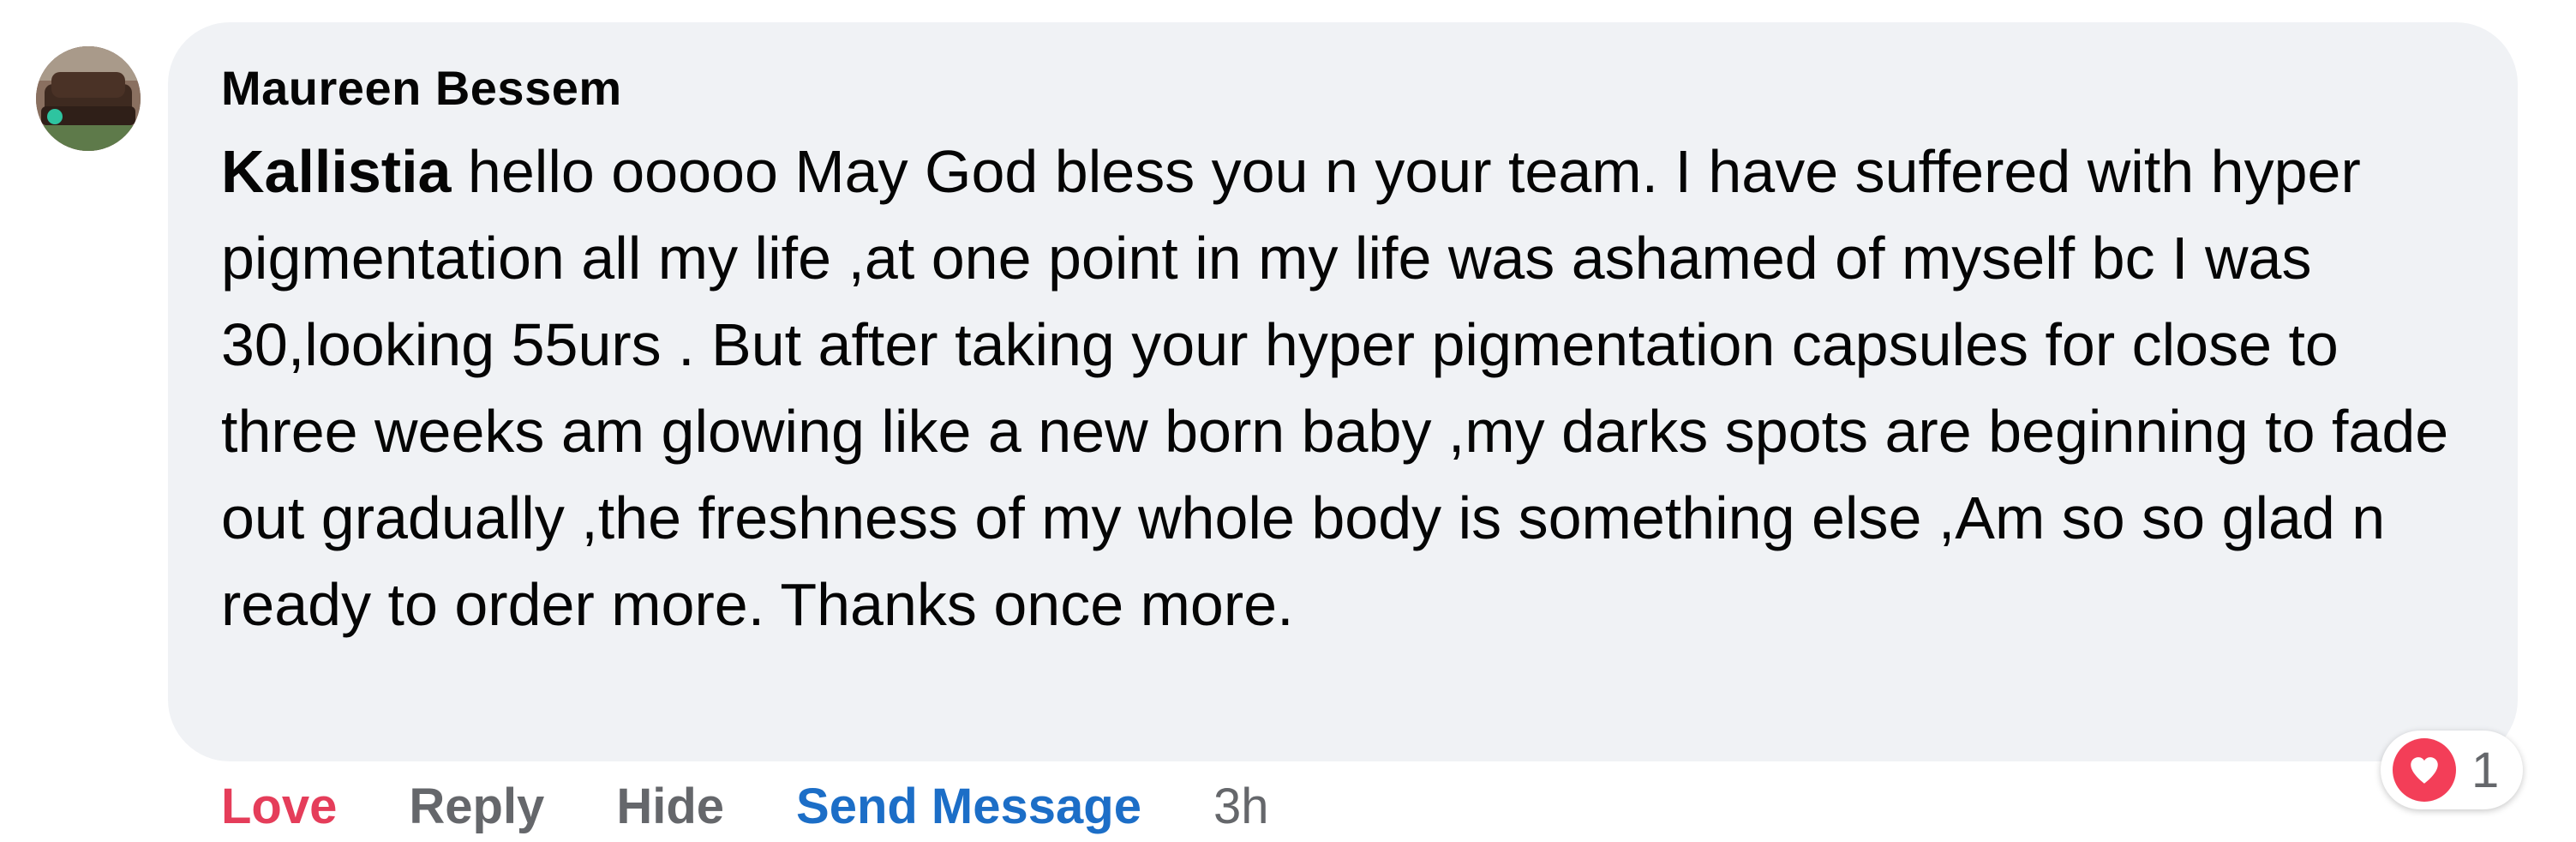 This screenshot has width=2576, height=842. I want to click on comment-actions: Love Reply Hide Send Message 3h, so click(744, 806).